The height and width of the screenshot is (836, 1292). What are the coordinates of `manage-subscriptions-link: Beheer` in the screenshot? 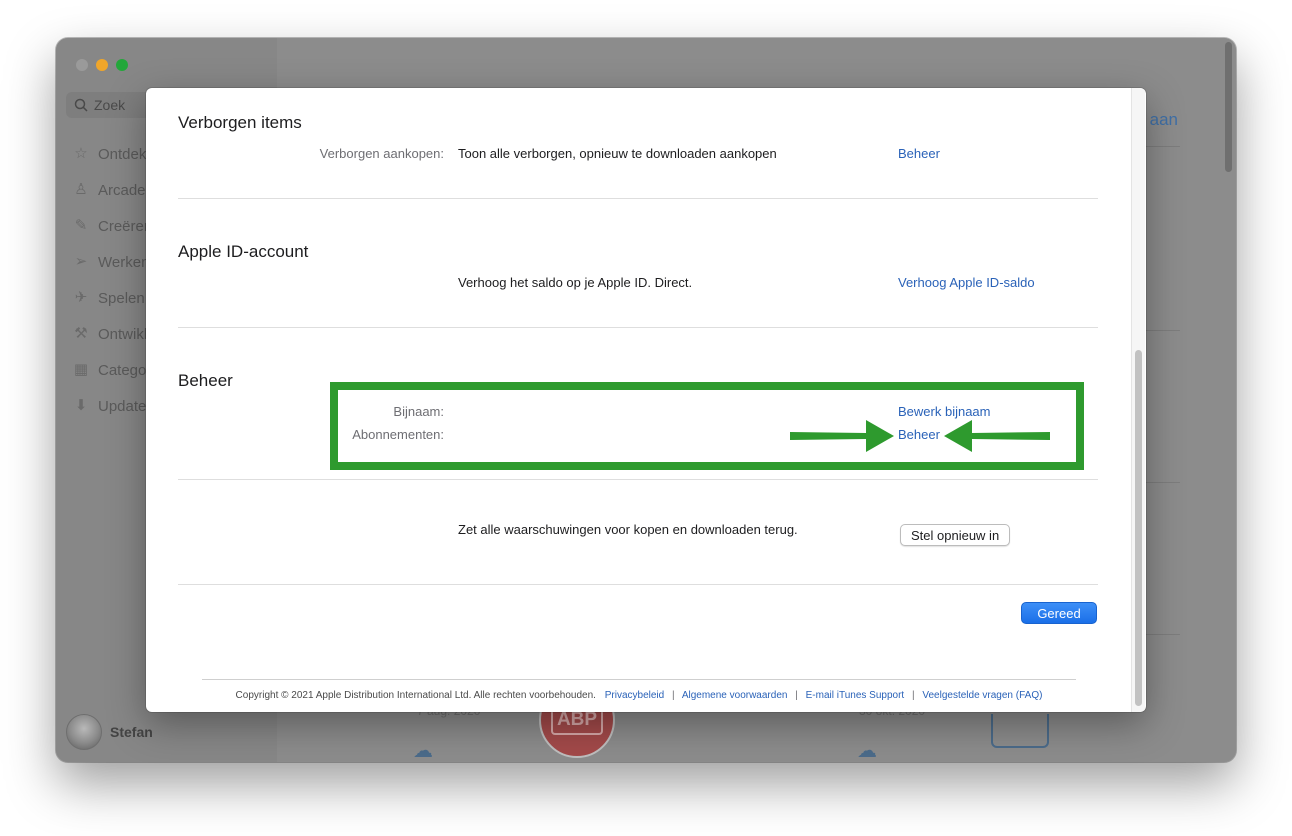 It's located at (919, 434).